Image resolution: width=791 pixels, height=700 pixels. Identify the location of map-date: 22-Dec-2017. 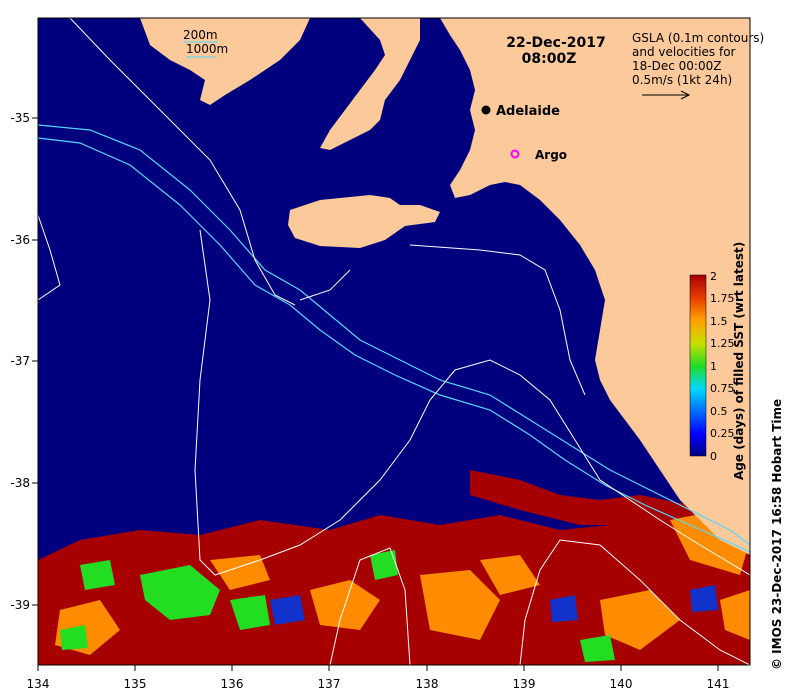
(555, 43).